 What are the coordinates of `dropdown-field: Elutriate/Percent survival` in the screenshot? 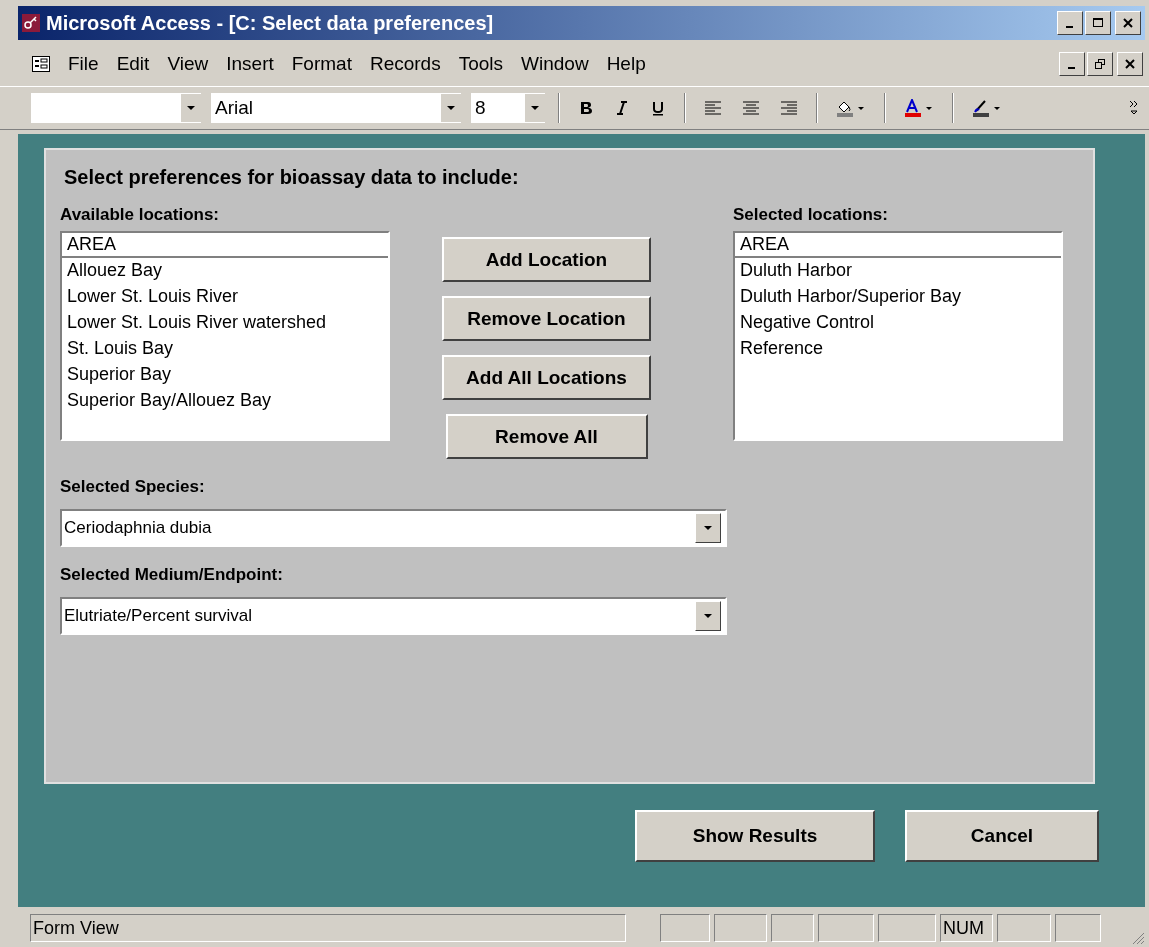 It's located at (393, 616).